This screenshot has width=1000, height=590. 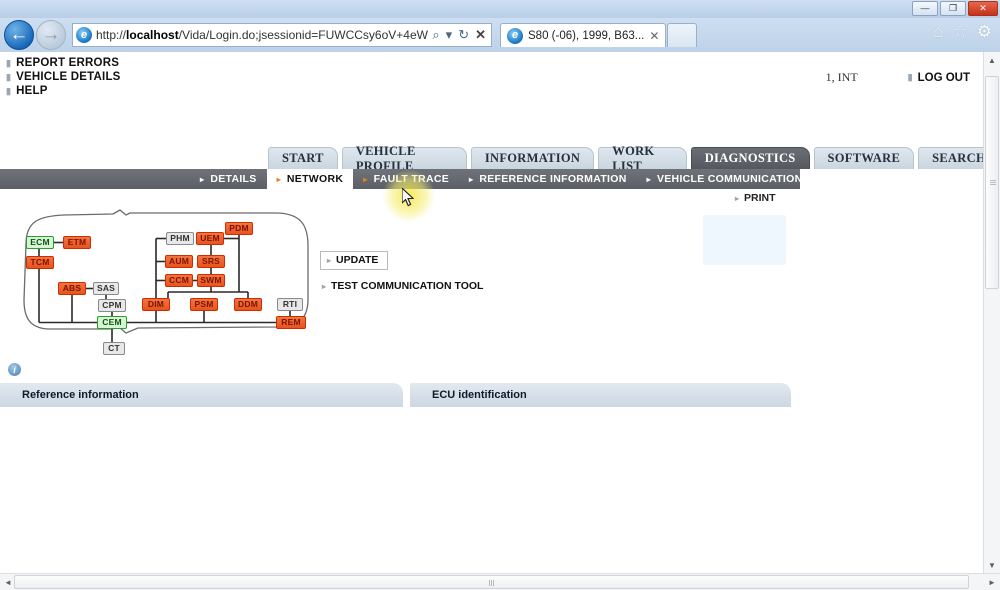 I want to click on sidebar-item-reference-information: ▸ REFERENCE INFORMATION, so click(x=548, y=179).